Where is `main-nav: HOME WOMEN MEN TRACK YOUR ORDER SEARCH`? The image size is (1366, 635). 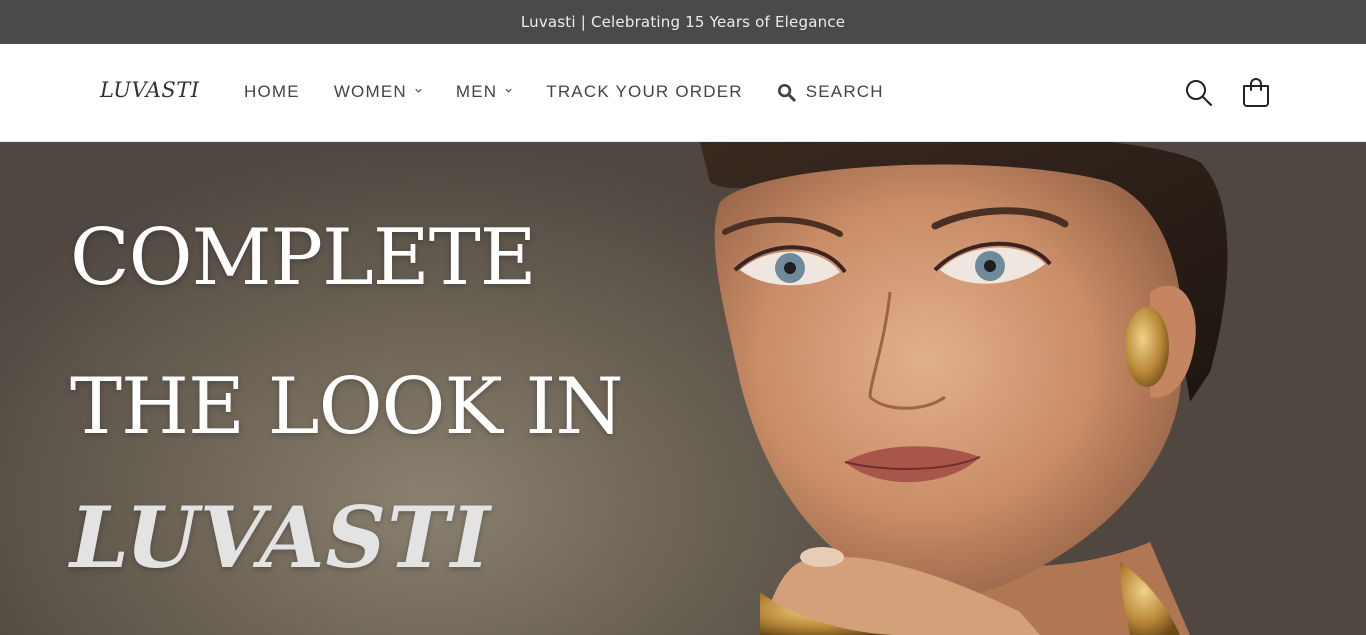 main-nav: HOME WOMEN MEN TRACK YOUR ORDER SEARCH is located at coordinates (564, 92).